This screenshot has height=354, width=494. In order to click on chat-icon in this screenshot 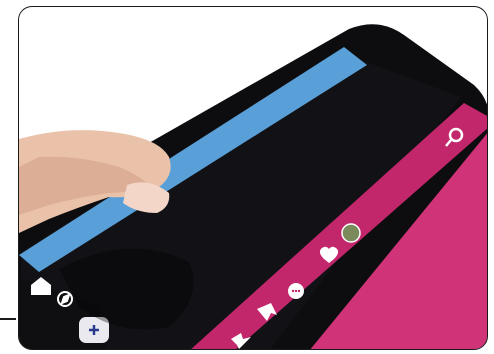, I will do `click(296, 291)`.